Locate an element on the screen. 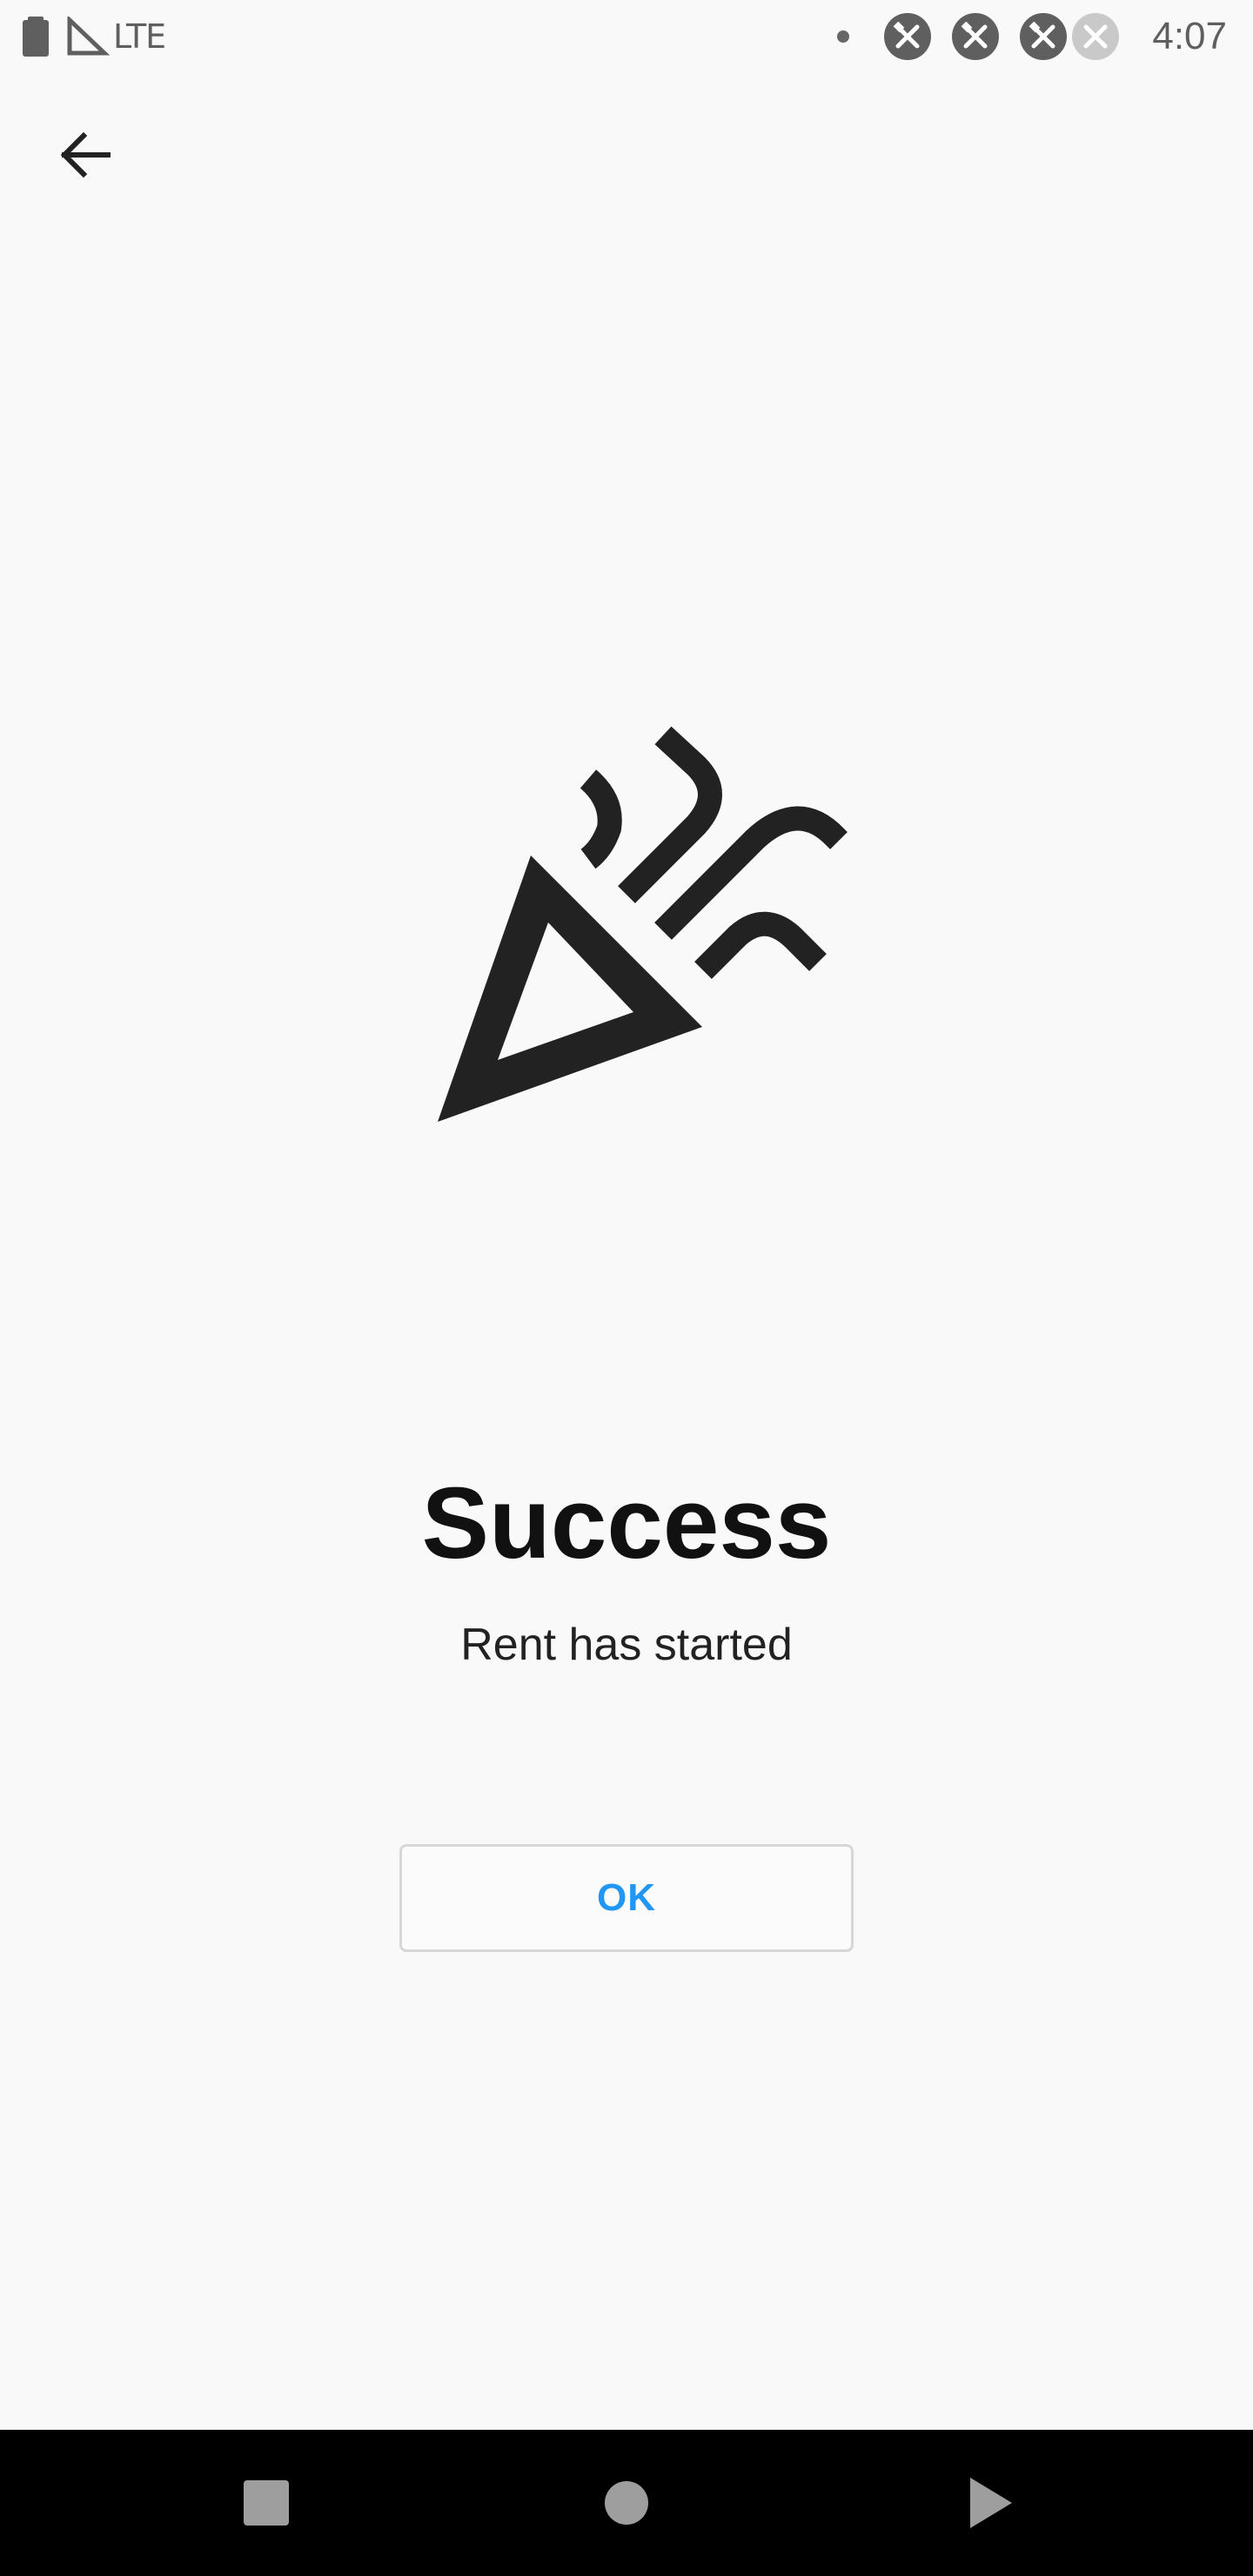 The height and width of the screenshot is (2576, 1253). status-right: 4:07 is located at coordinates (1032, 37).